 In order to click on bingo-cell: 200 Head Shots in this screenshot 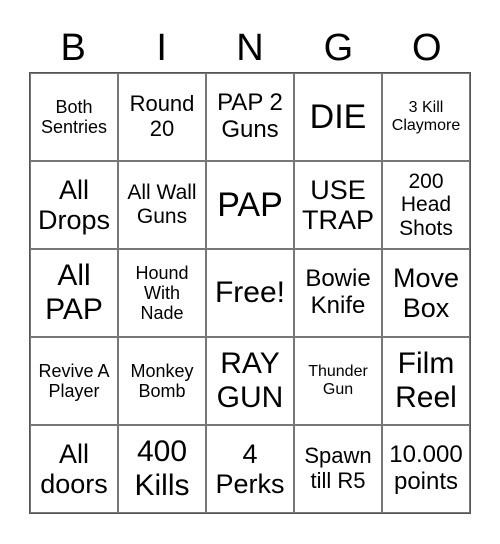, I will do `click(426, 205)`.